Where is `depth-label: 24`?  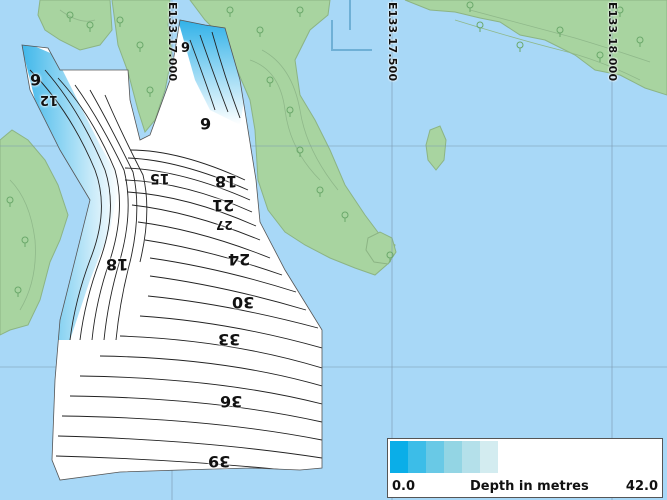
depth-label: 24 is located at coordinates (239, 259).